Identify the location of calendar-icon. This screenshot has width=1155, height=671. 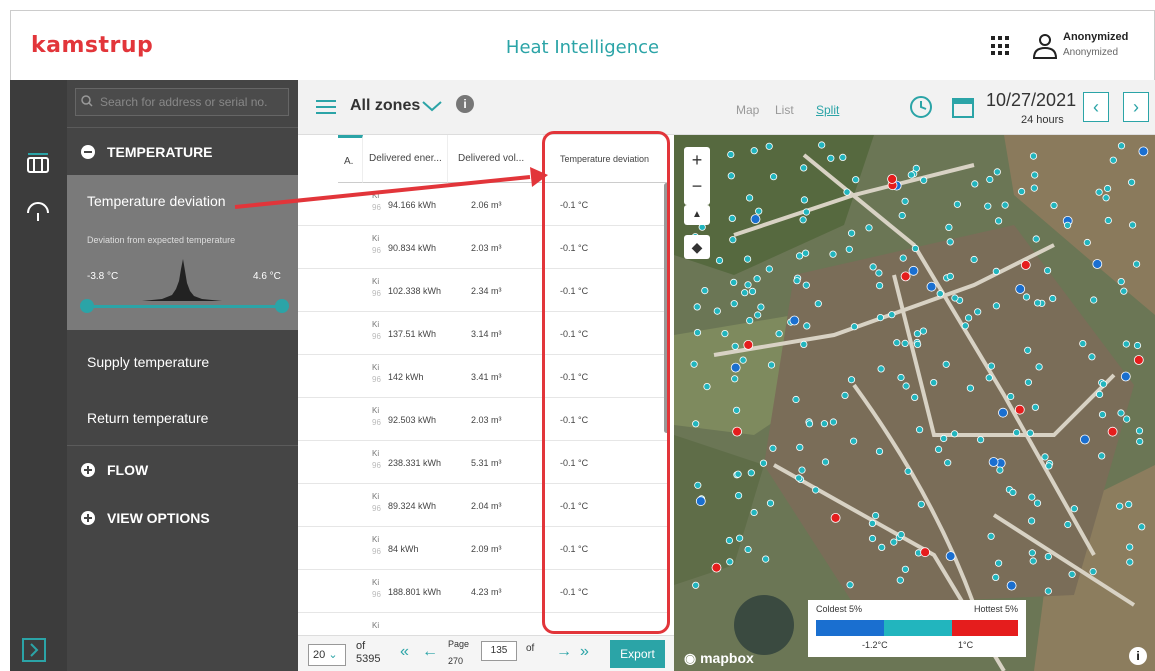
(963, 107).